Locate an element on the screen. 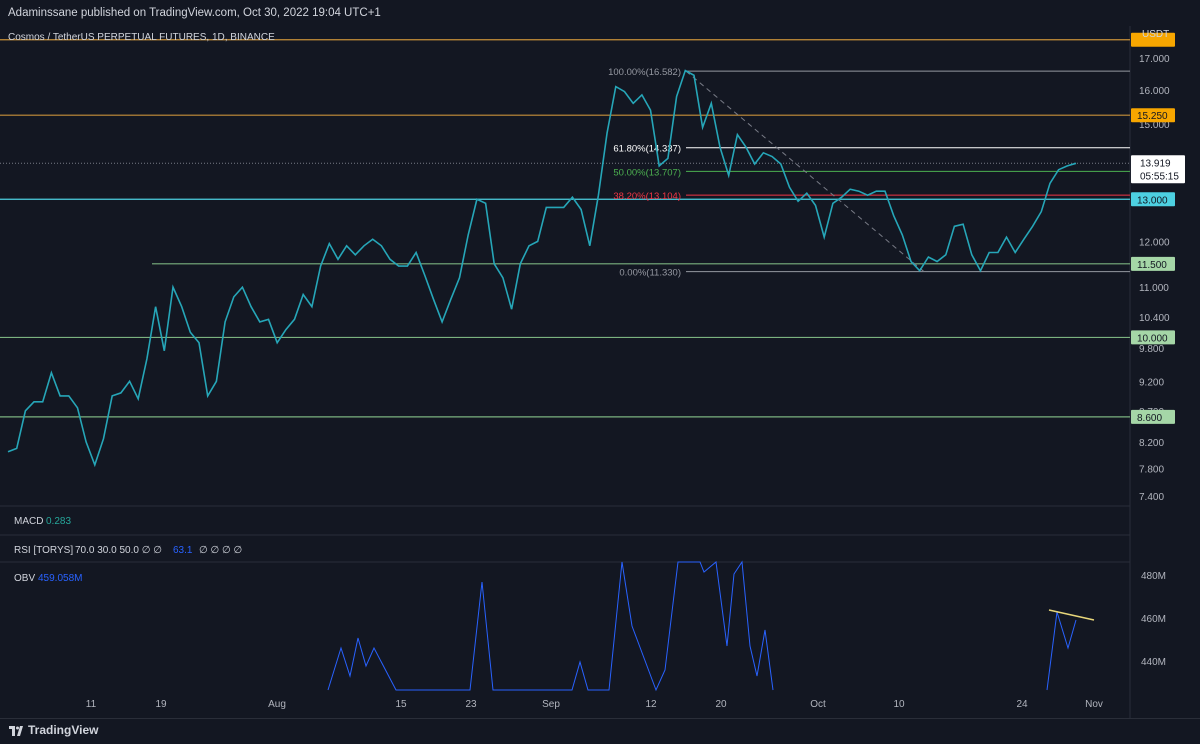  time-axis-label: Nov is located at coordinates (1094, 704).